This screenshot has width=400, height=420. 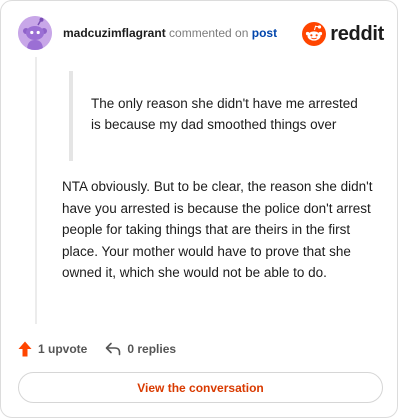 I want to click on quote-bar, so click(x=71, y=116).